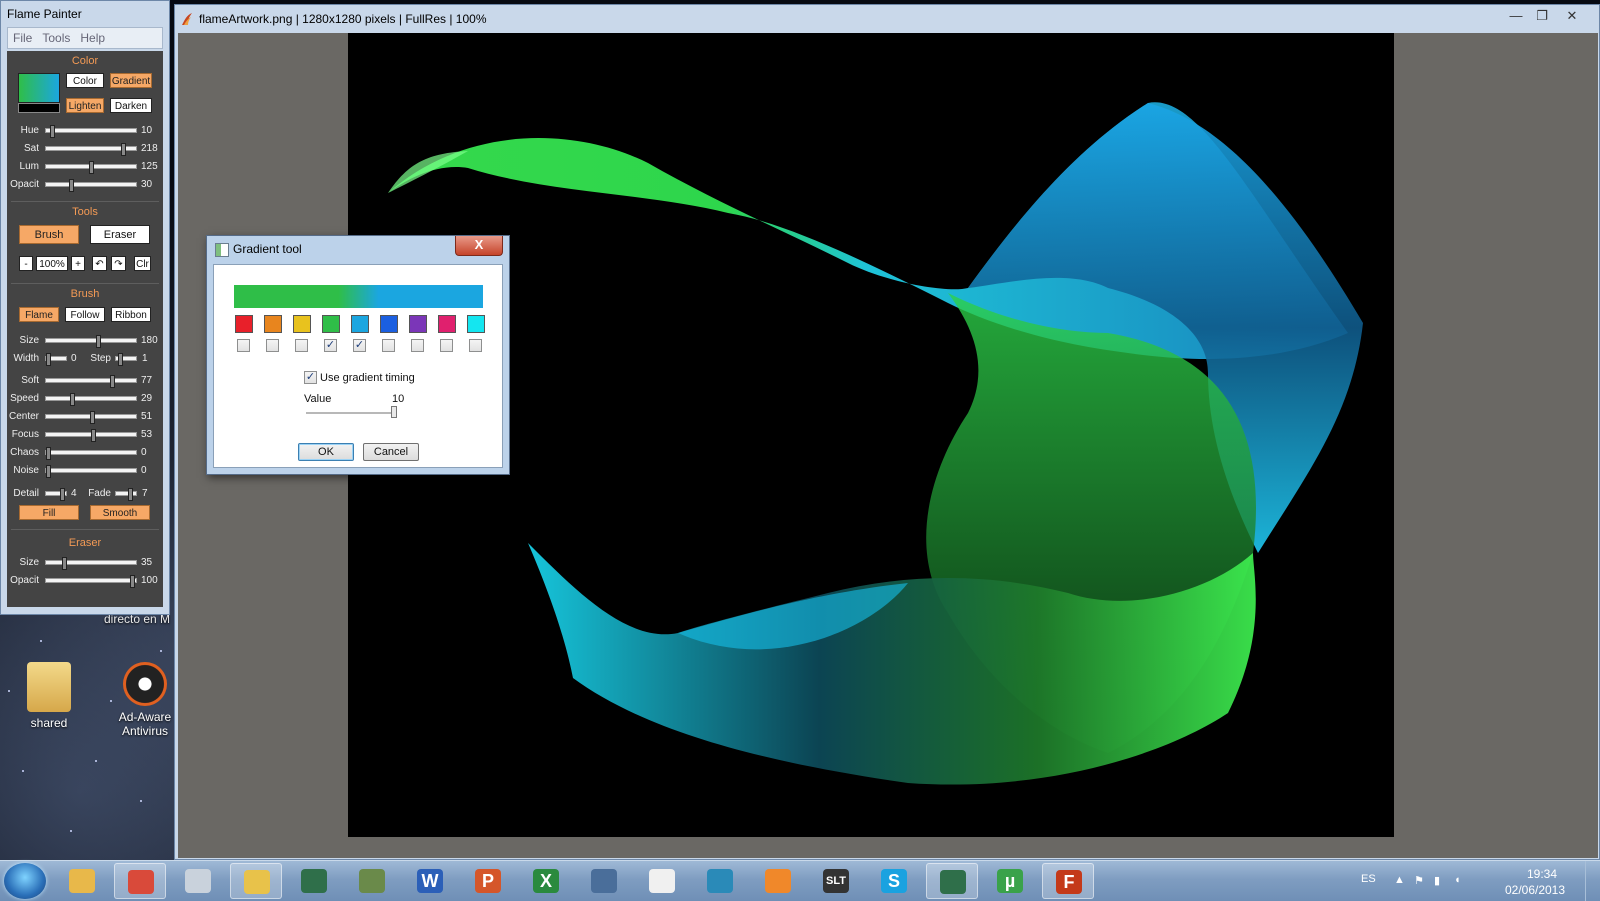  I want to click on taskbar-skype-button: S, so click(894, 881).